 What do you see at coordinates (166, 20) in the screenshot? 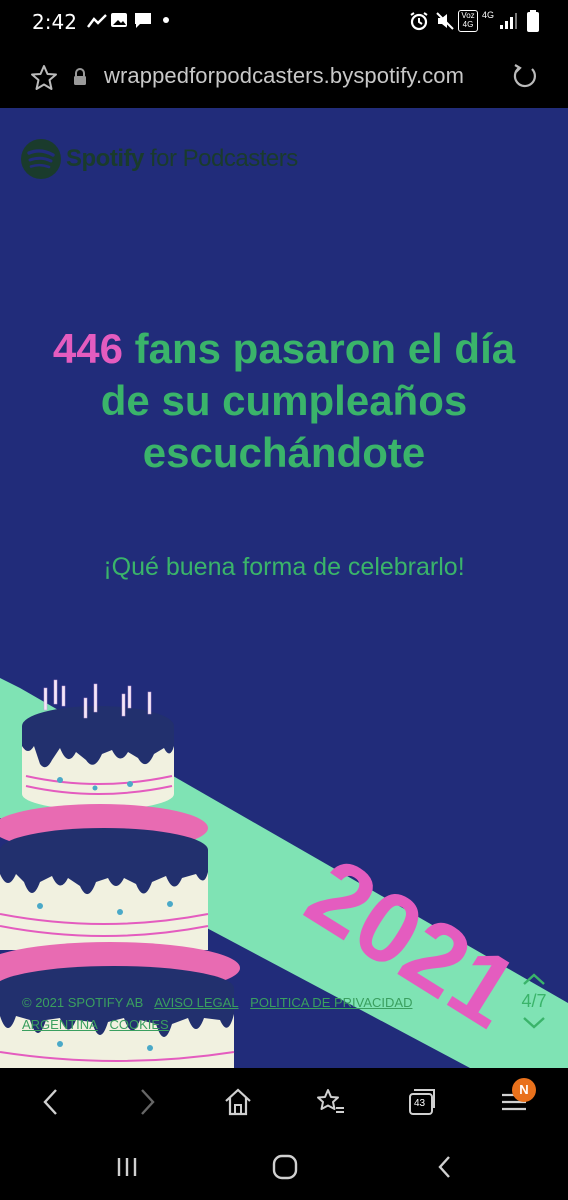
I see `dot-icon` at bounding box center [166, 20].